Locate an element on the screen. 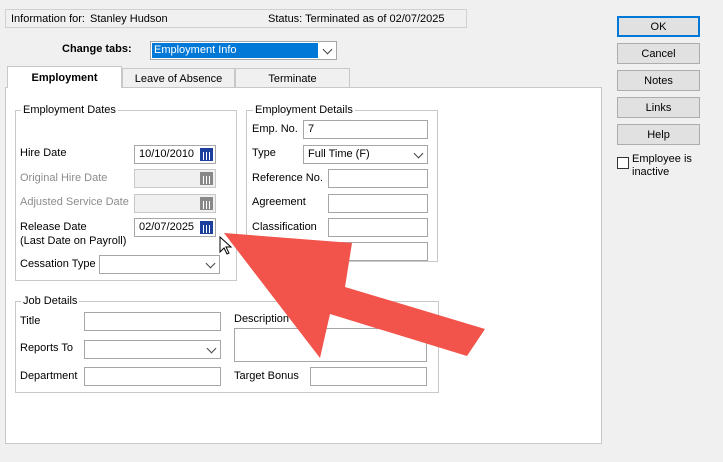 Image resolution: width=723 pixels, height=462 pixels. adjusted-service-date-field is located at coordinates (175, 203).